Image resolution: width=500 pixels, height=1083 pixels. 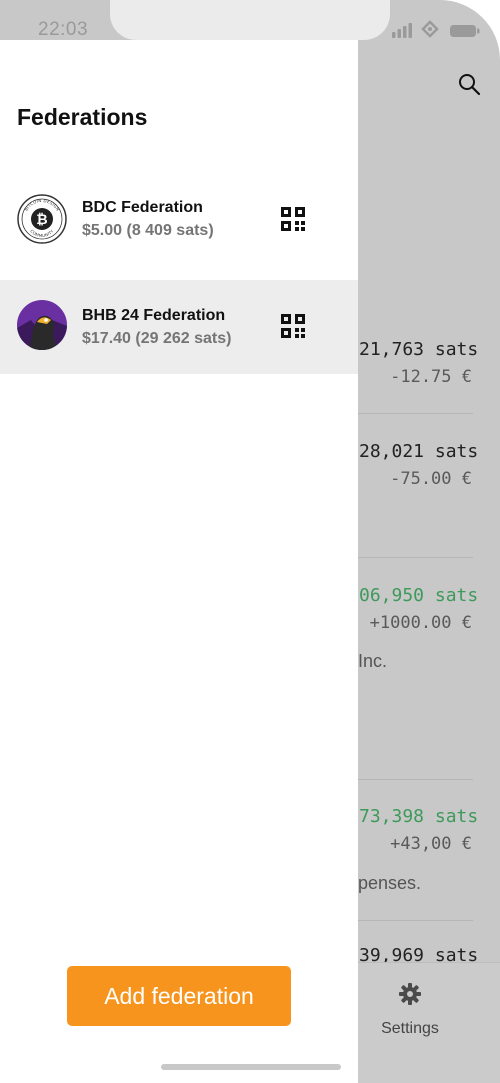 What do you see at coordinates (419, 349) in the screenshot?
I see `transaction-amount: 21,763 sats` at bounding box center [419, 349].